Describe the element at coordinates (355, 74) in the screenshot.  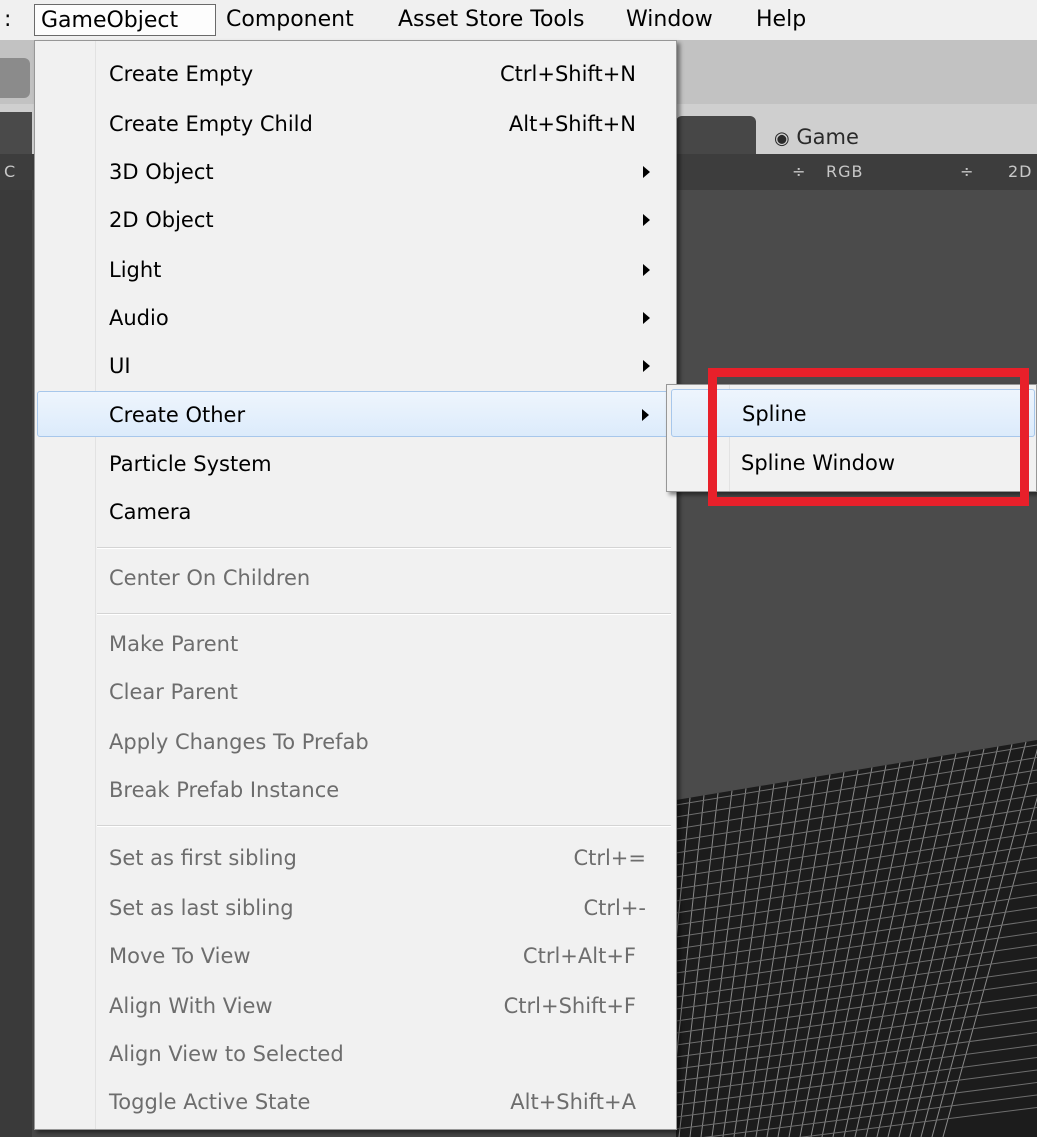
I see `menu-item-create-empty: Create Empty Ctrl+Shift+N` at that location.